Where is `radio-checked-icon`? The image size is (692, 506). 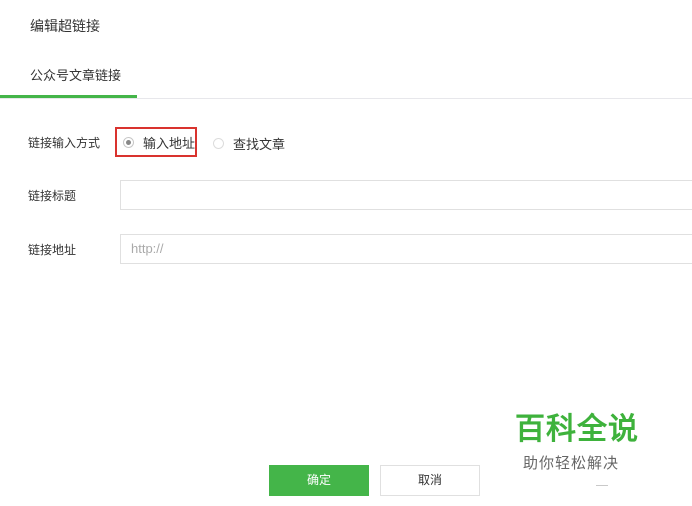
radio-checked-icon is located at coordinates (128, 142).